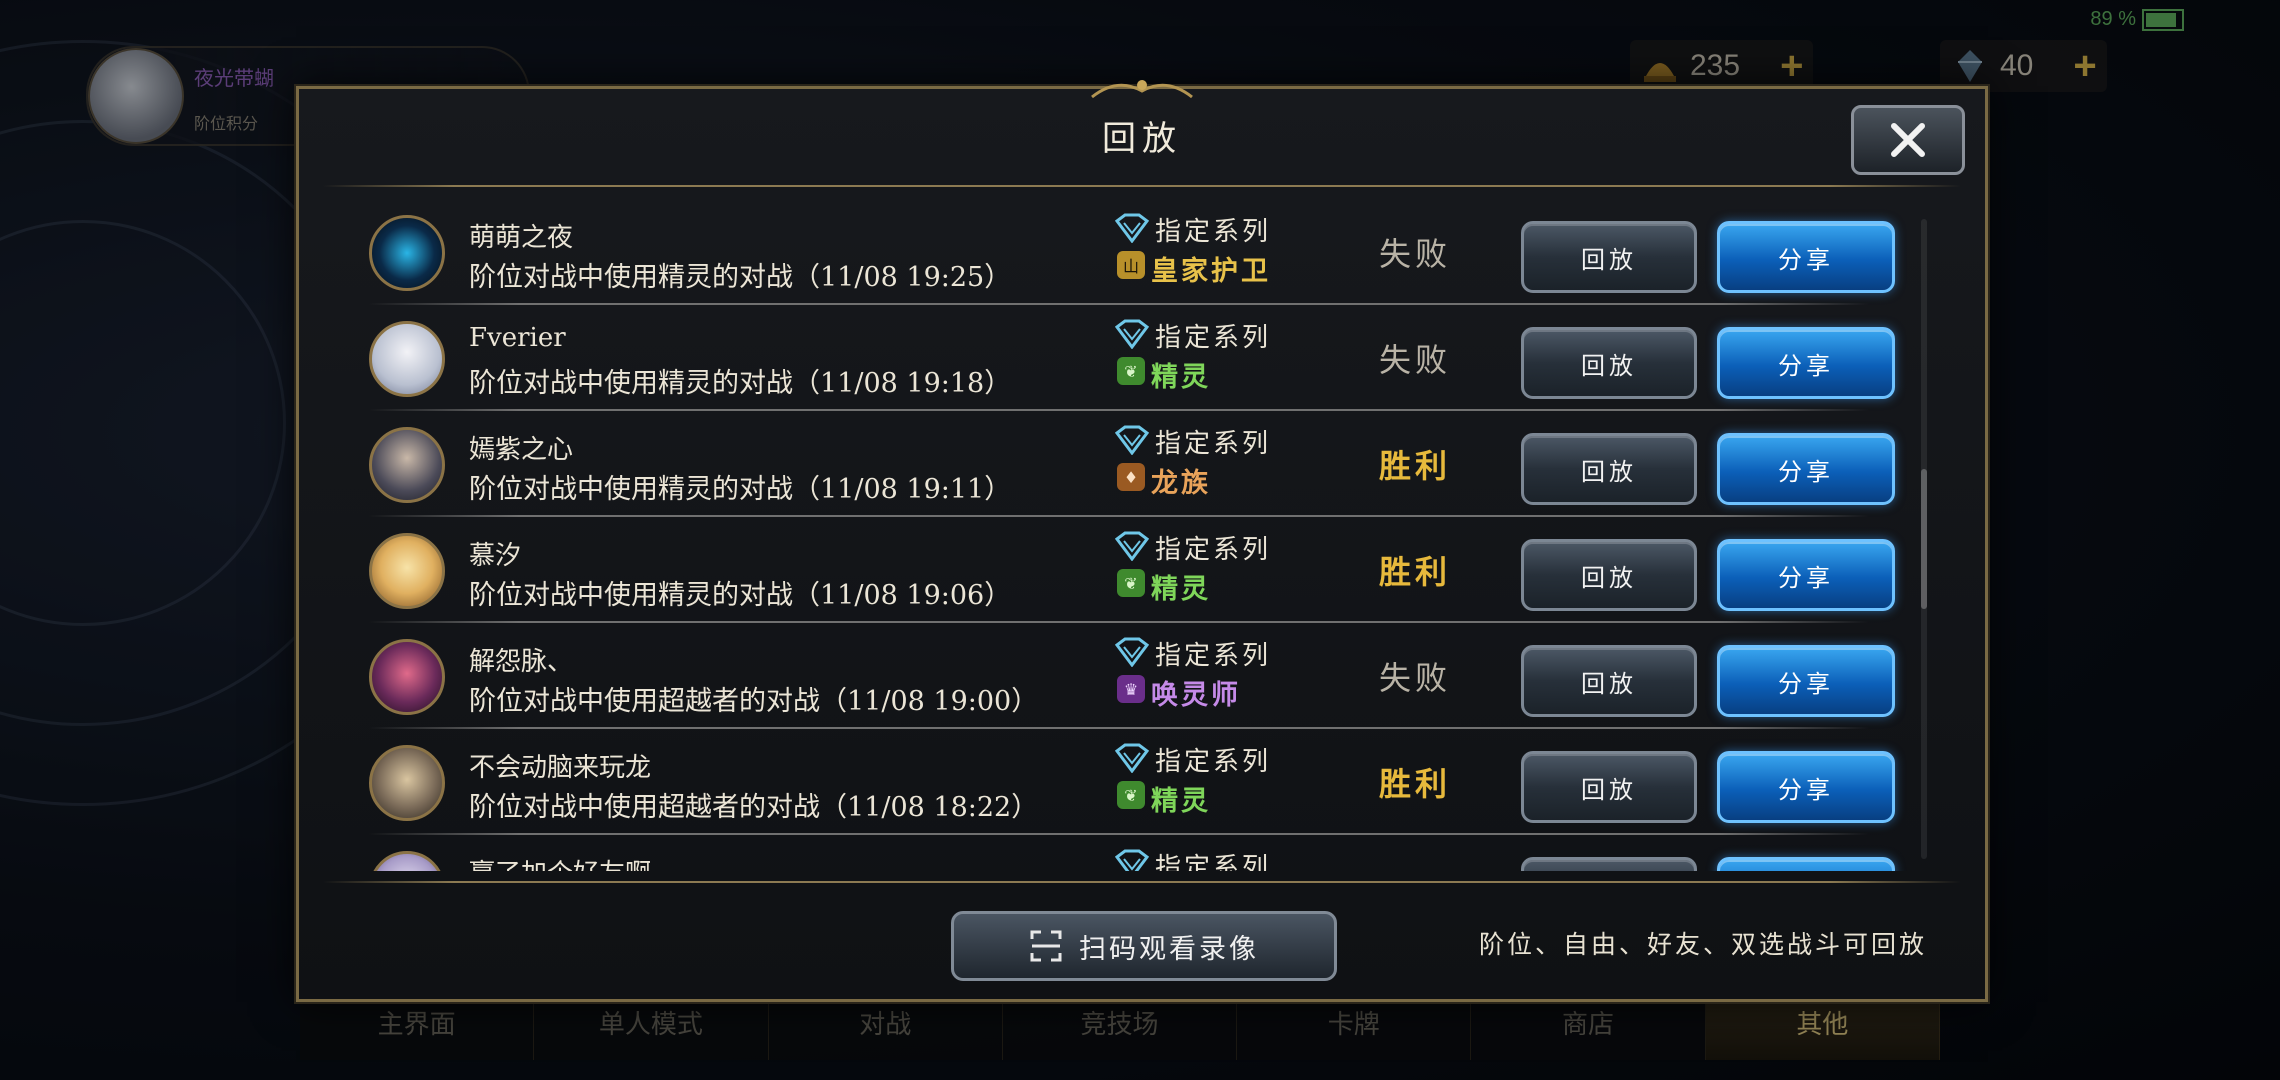  I want to click on scan-qr-label: 扫码观看录像, so click(1169, 949).